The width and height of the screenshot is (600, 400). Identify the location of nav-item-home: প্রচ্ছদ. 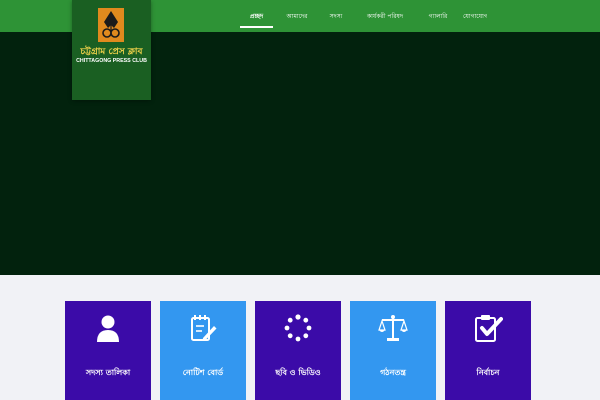
(256, 17).